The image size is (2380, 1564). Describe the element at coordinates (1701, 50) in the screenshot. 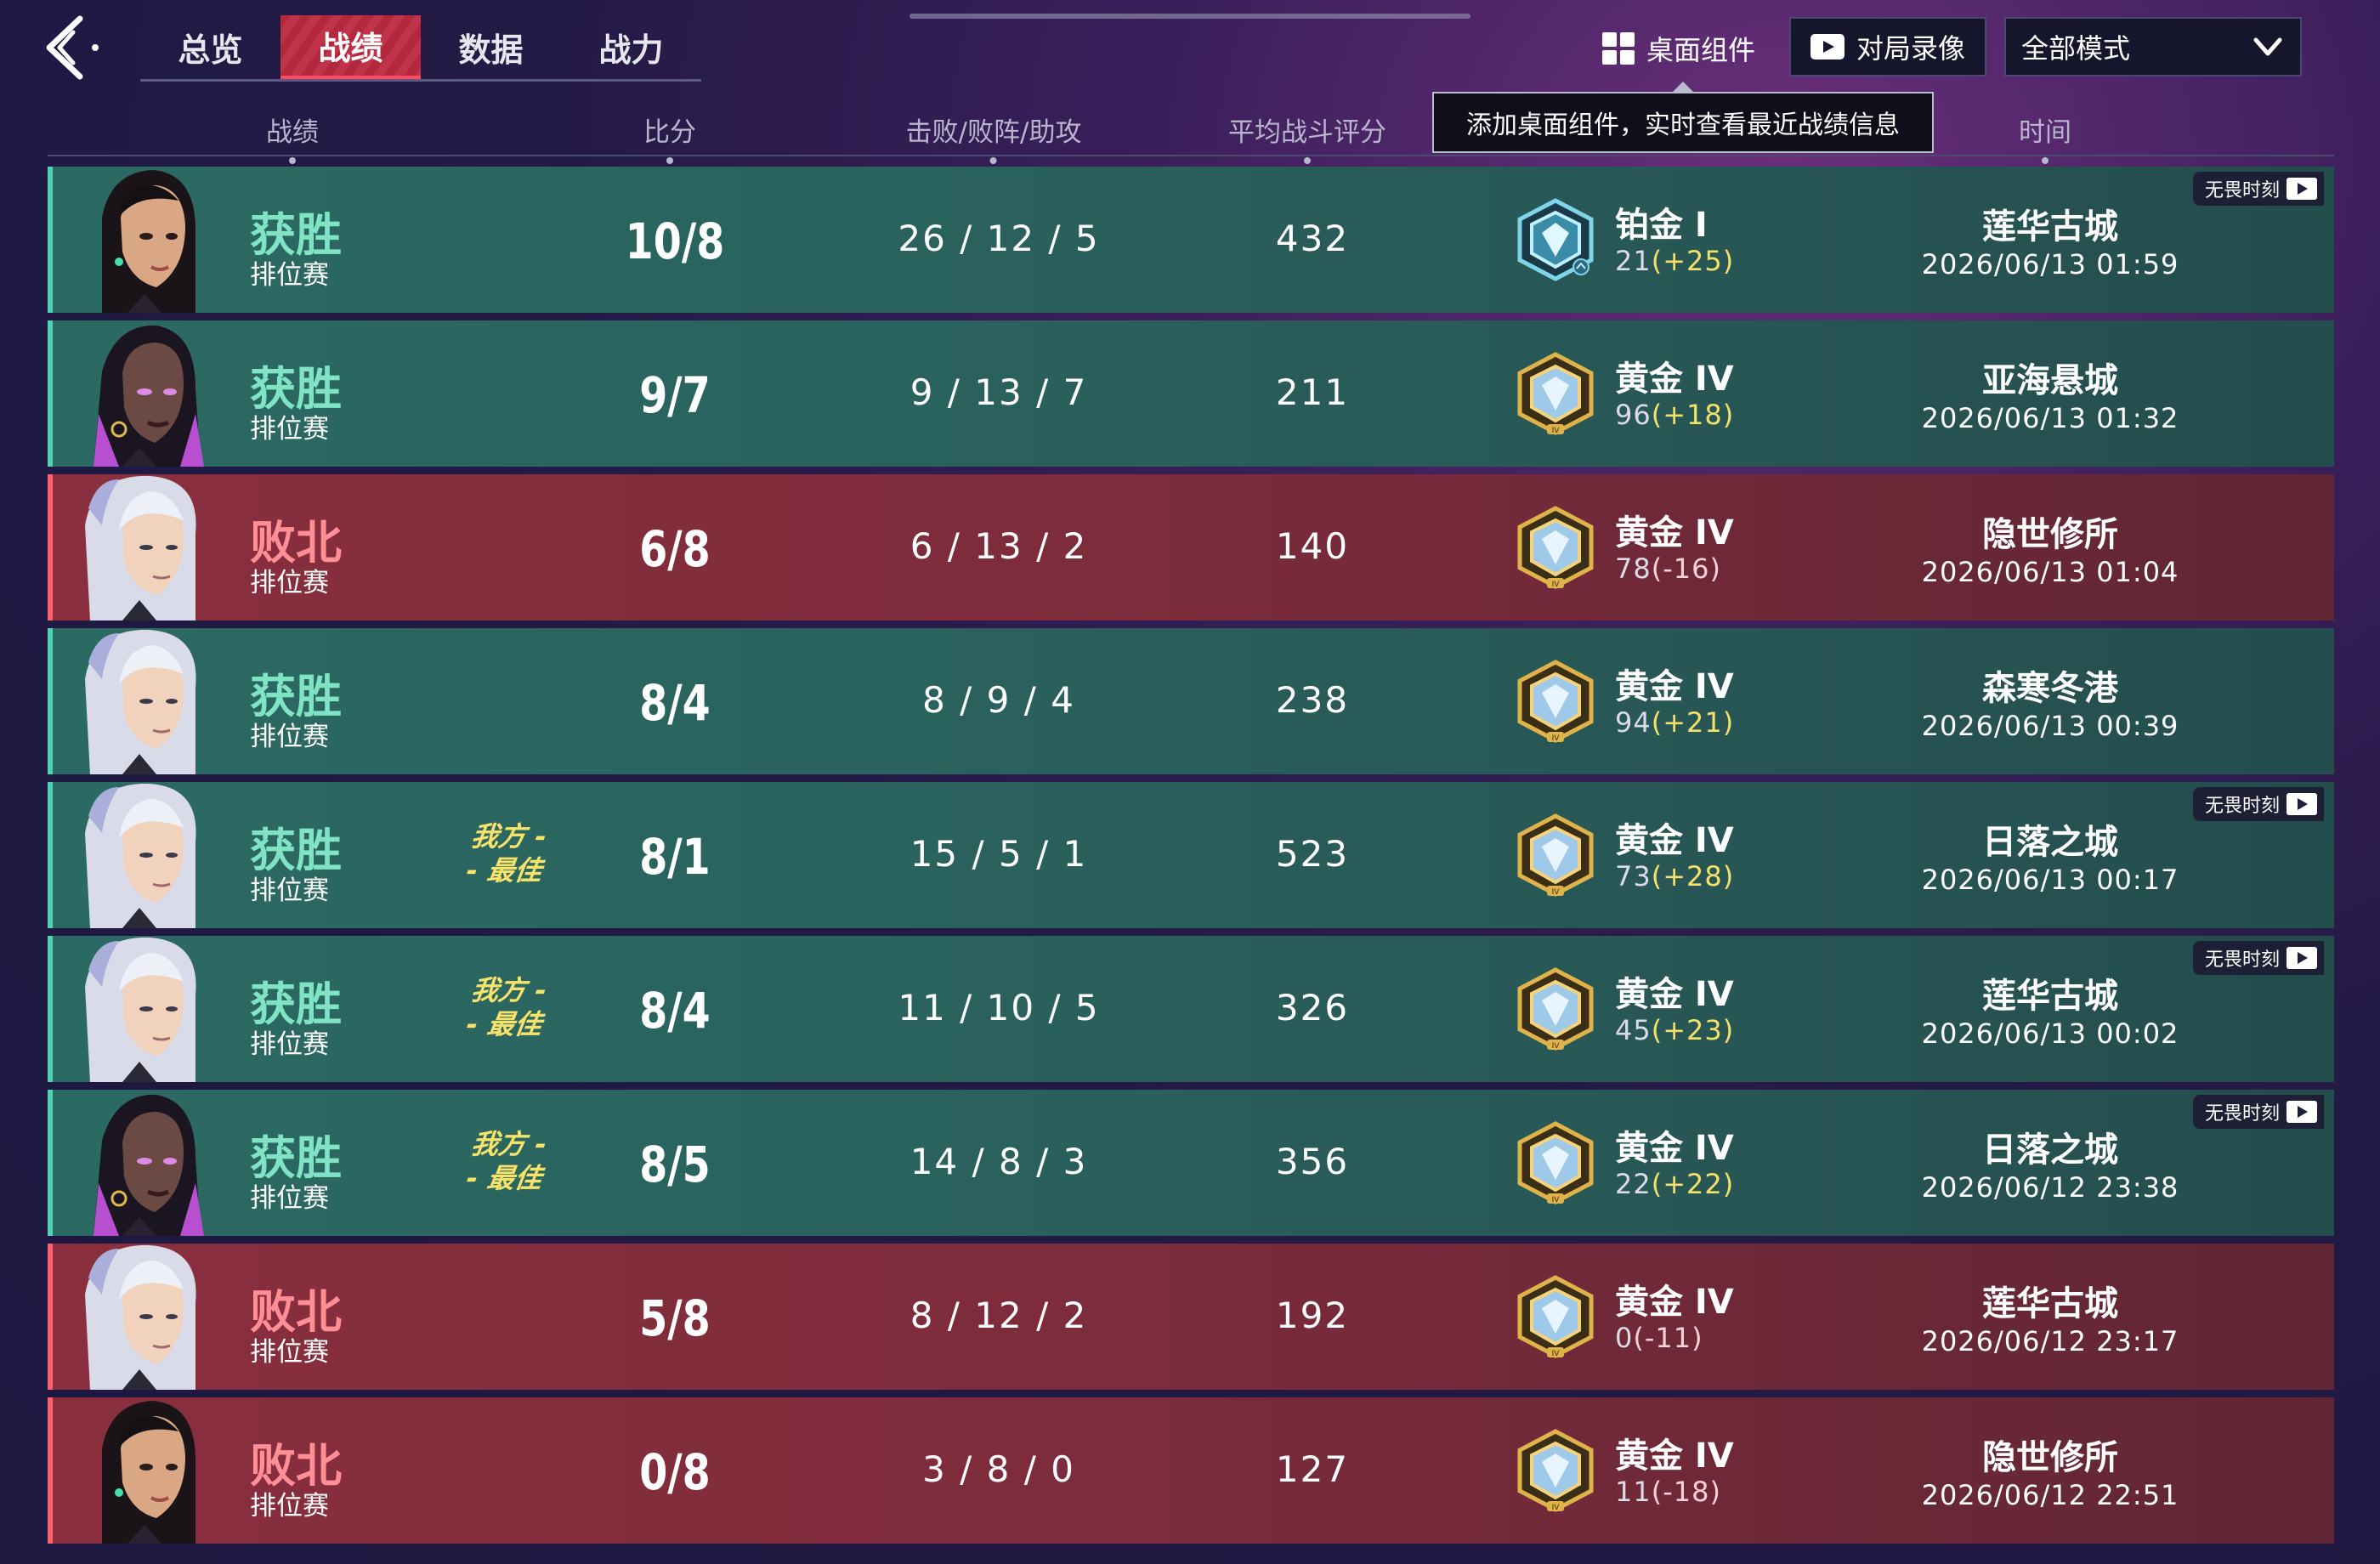

I see `desktop-widget-label: 桌面组件` at that location.